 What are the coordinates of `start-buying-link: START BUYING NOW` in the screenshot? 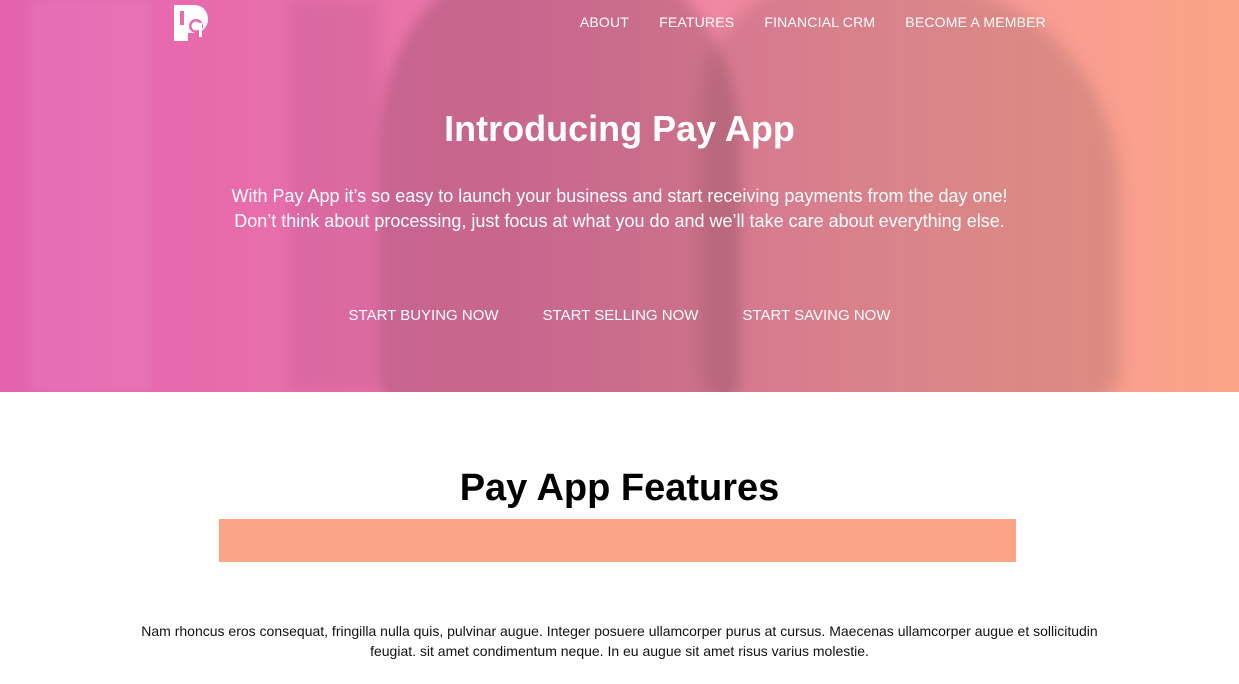 It's located at (424, 315).